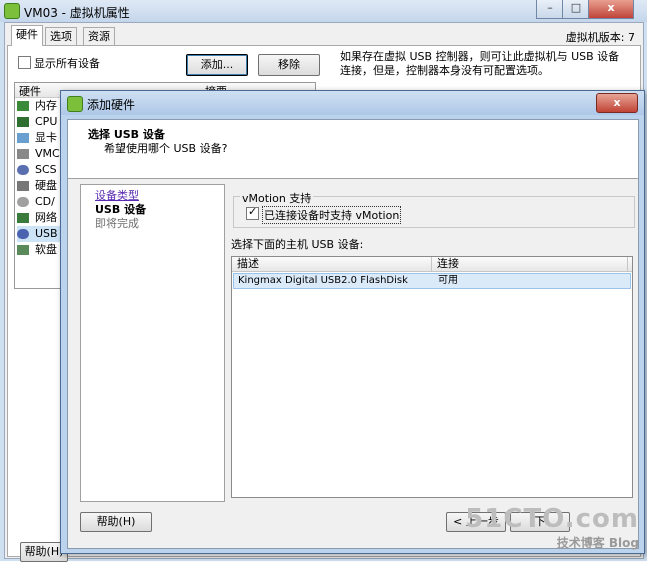 Image resolution: width=647 pixels, height=562 pixels. I want to click on floppy-icon, so click(23, 250).